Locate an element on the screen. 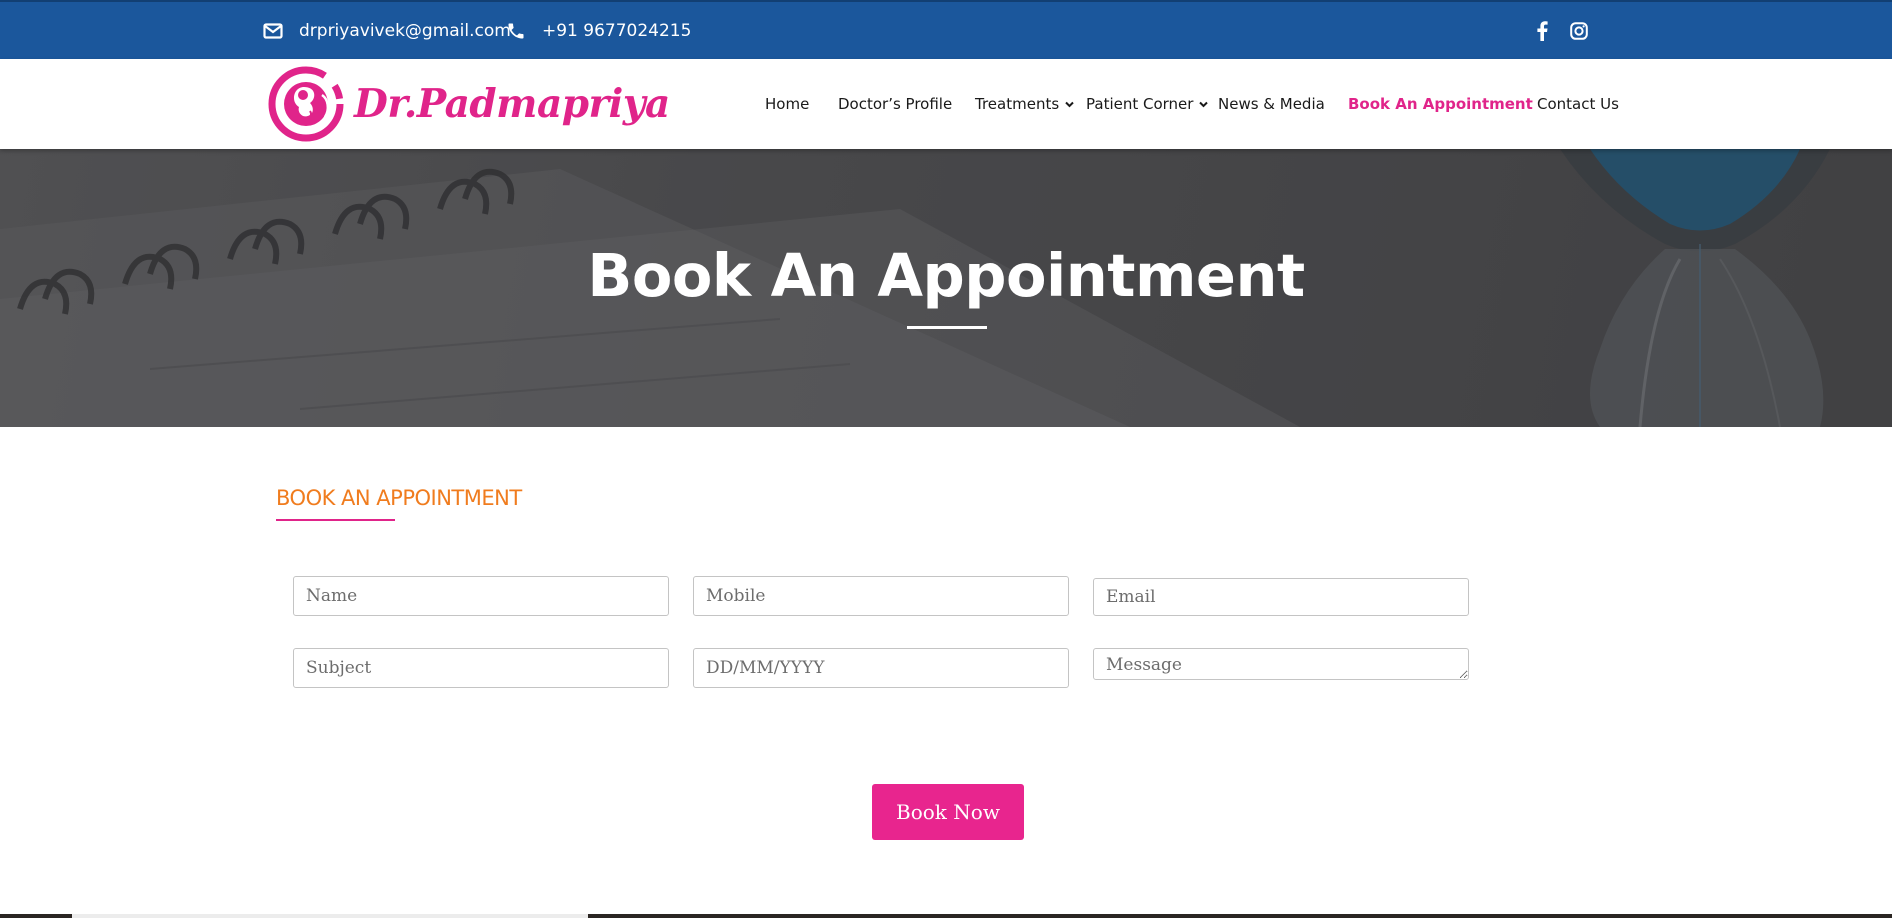 Image resolution: width=1892 pixels, height=918 pixels. instagram-icon is located at coordinates (1579, 30).